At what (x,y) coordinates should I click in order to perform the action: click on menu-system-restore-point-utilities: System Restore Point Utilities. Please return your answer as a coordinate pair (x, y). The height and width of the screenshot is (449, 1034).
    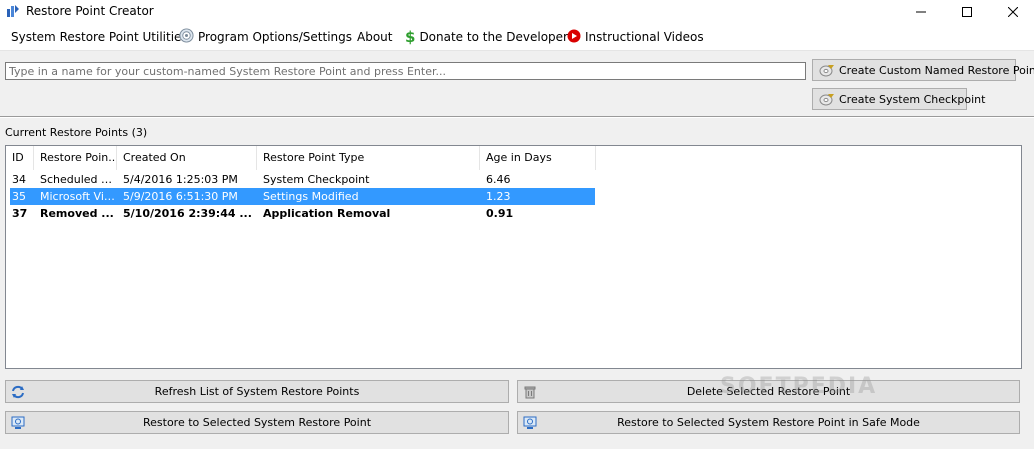
    Looking at the image, I should click on (99, 37).